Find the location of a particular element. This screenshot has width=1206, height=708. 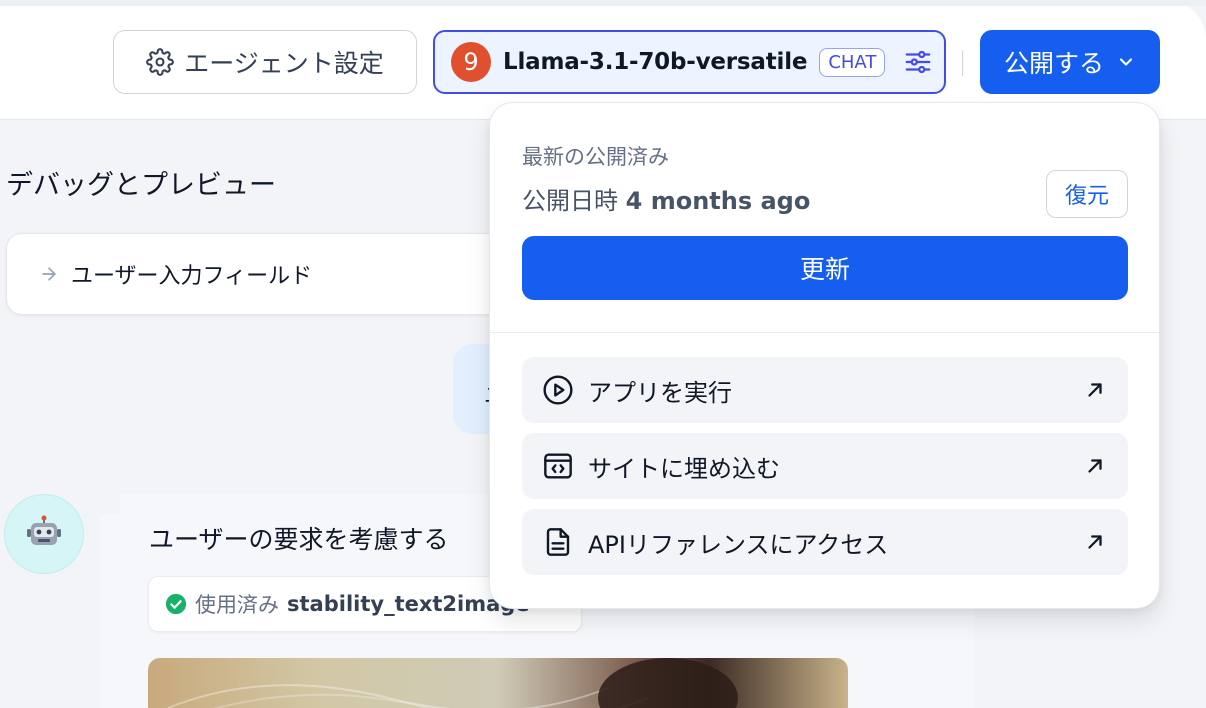

publish-button: 公開する is located at coordinates (1070, 62).